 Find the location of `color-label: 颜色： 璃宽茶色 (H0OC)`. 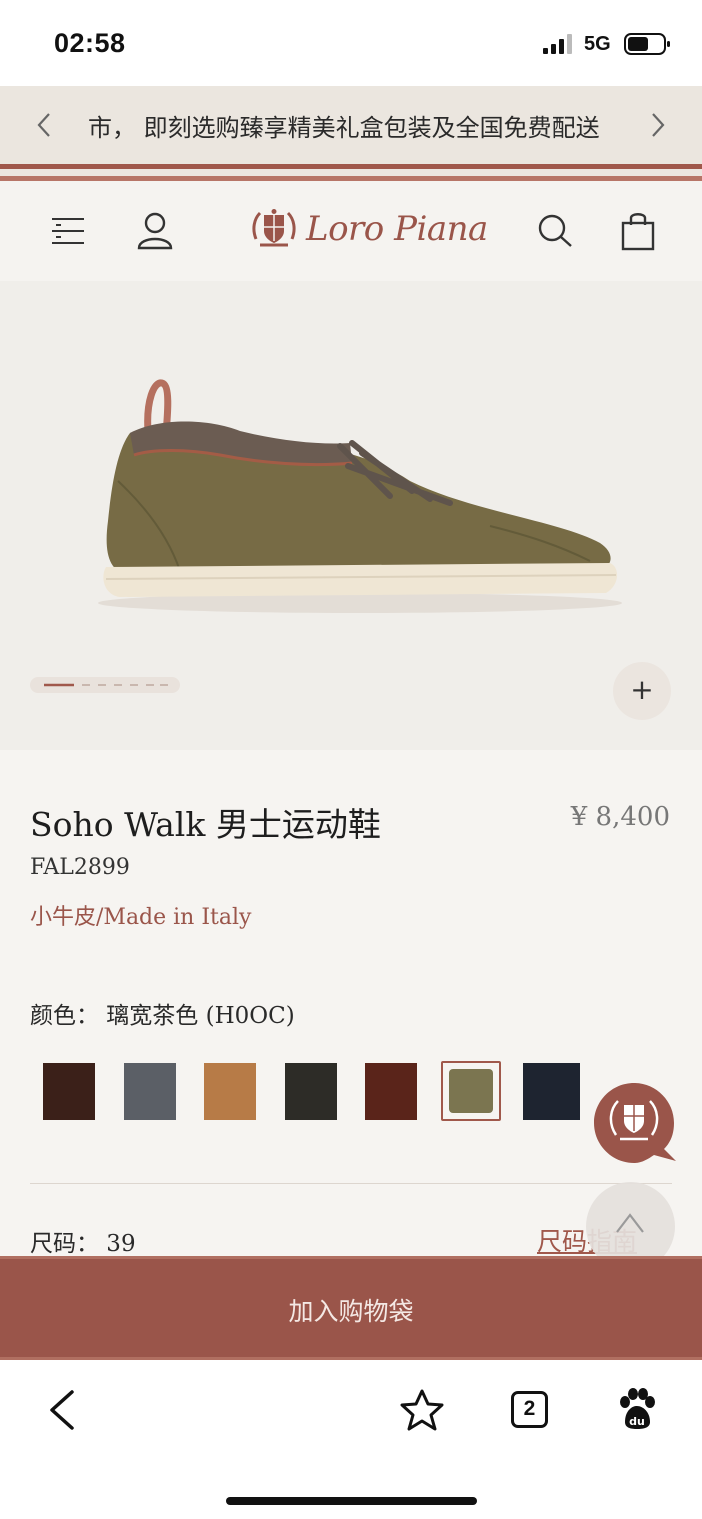

color-label: 颜色： 璃宽茶色 (H0OC) is located at coordinates (162, 1016).